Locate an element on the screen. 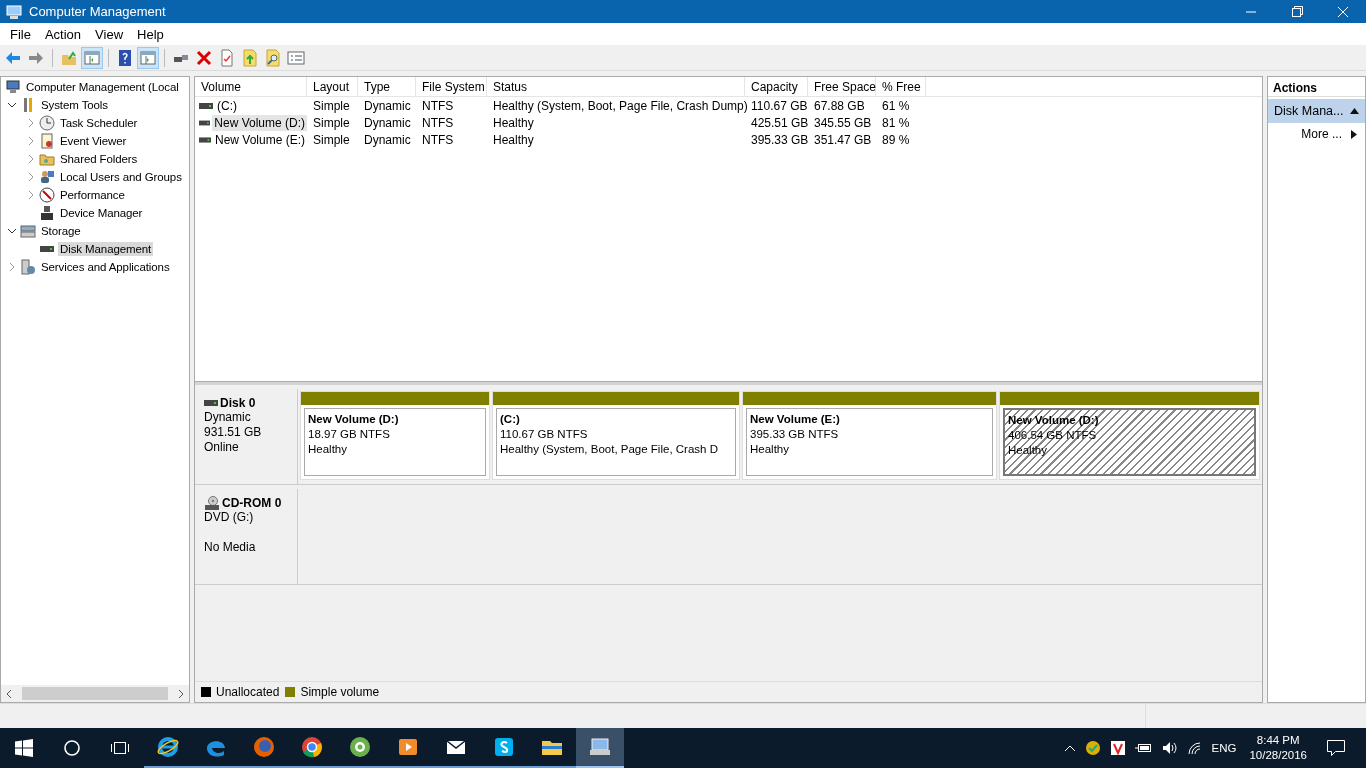  target-icon is located at coordinates (360, 747).